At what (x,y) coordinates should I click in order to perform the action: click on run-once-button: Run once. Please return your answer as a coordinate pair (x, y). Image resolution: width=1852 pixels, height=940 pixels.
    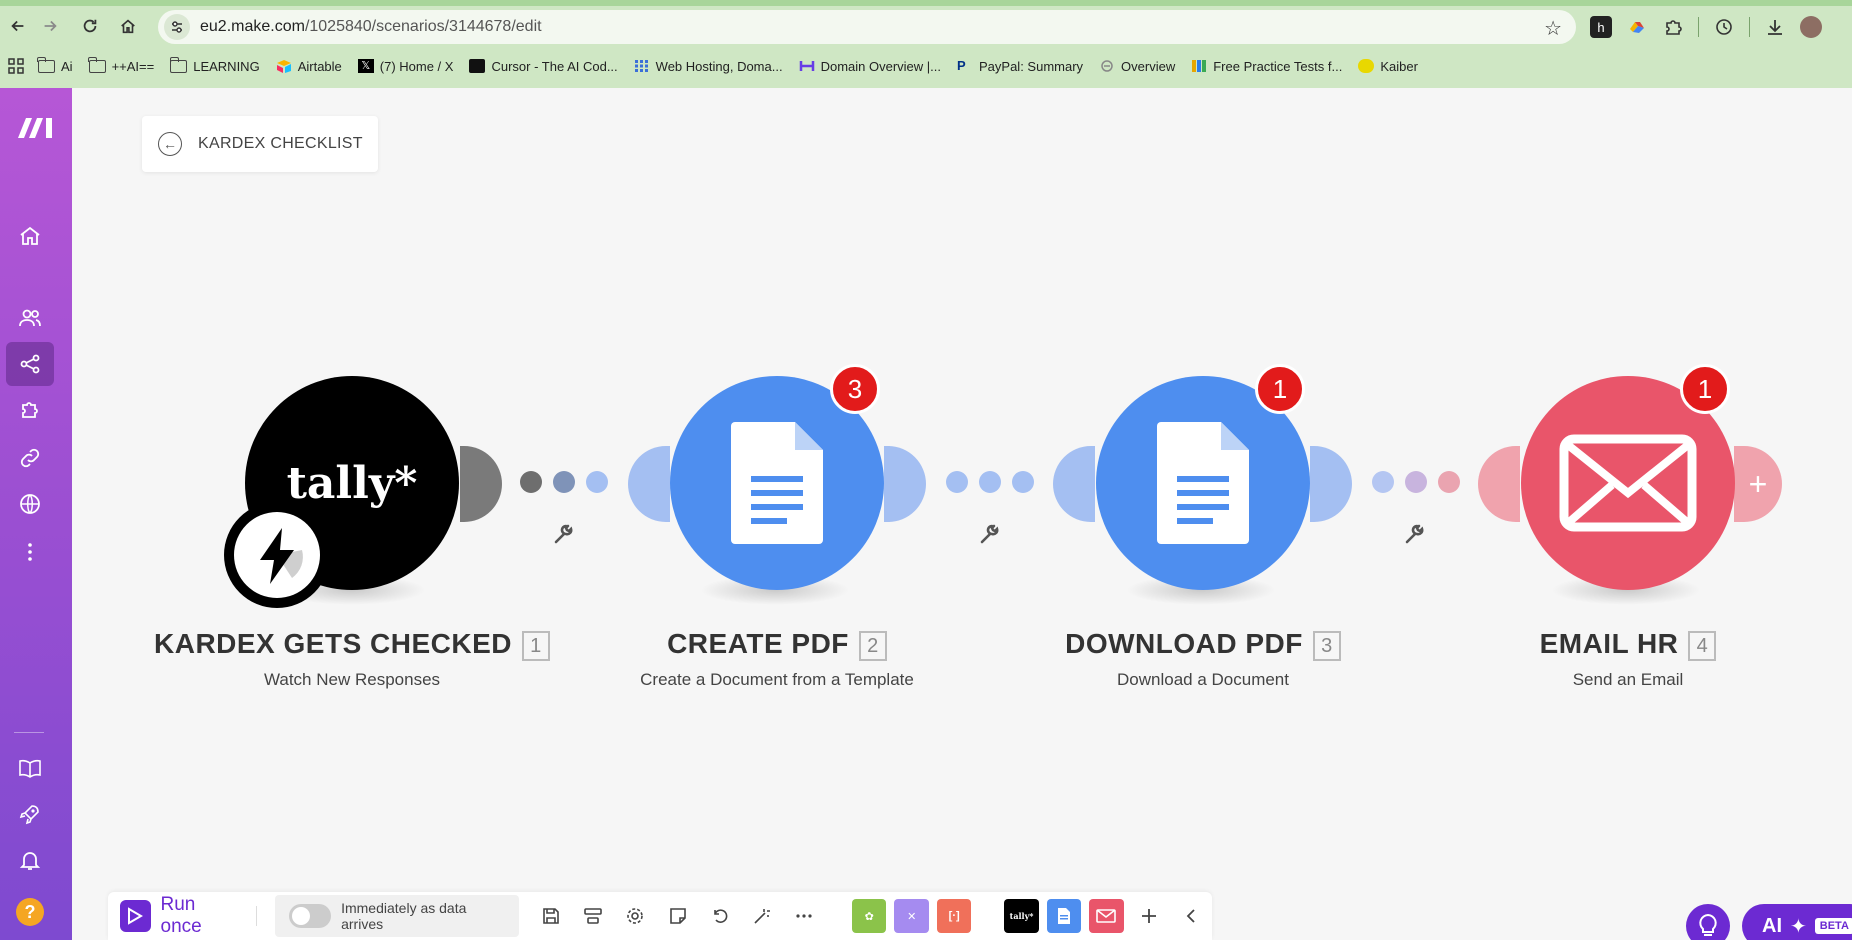
    Looking at the image, I should click on (179, 916).